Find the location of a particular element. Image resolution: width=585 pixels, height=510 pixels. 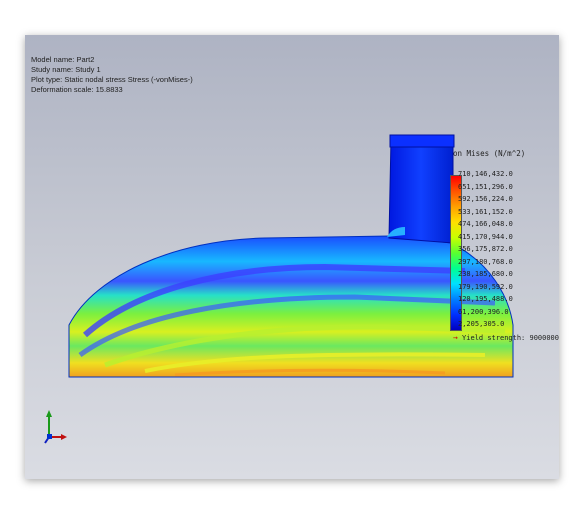

axis-triad-icon is located at coordinates (58, 427).